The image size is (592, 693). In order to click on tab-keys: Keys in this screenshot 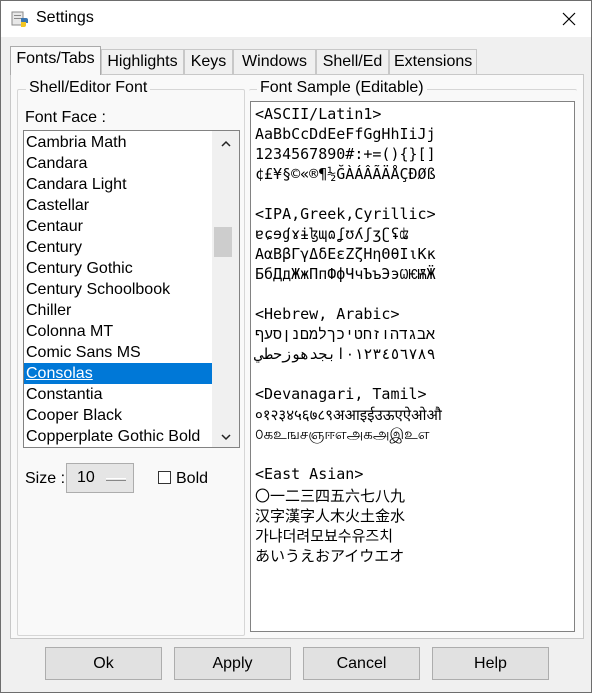, I will do `click(208, 61)`.